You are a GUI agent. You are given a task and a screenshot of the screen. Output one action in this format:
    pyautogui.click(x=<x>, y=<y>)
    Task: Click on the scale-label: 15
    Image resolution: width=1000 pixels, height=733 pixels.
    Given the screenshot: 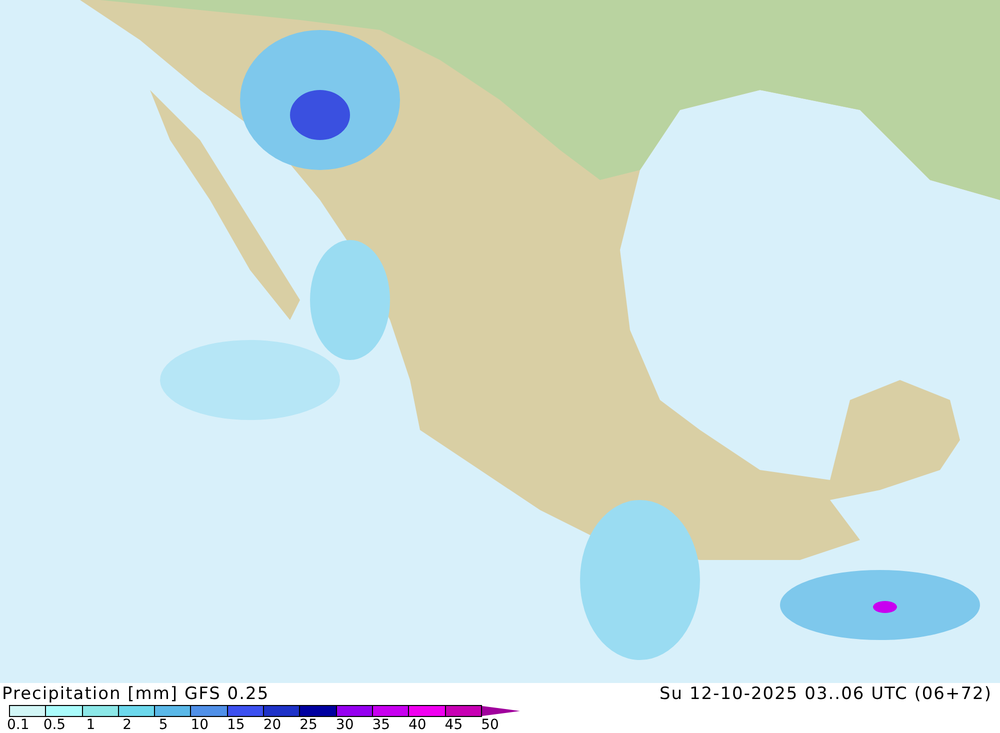 What is the action you would take?
    pyautogui.click(x=236, y=725)
    